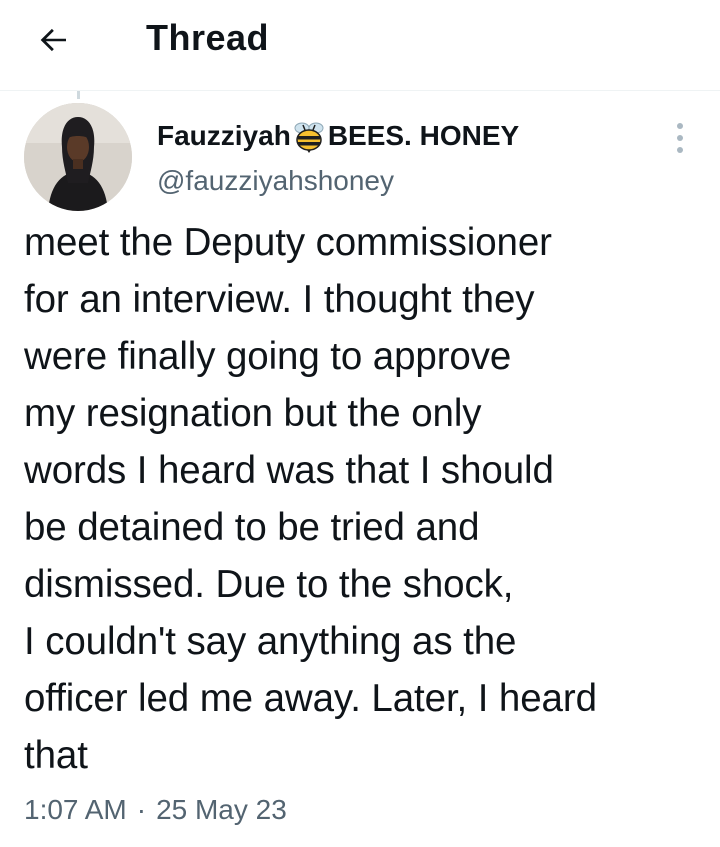 This screenshot has width=720, height=847. I want to click on author-display-name: Fauzziyah, so click(224, 136).